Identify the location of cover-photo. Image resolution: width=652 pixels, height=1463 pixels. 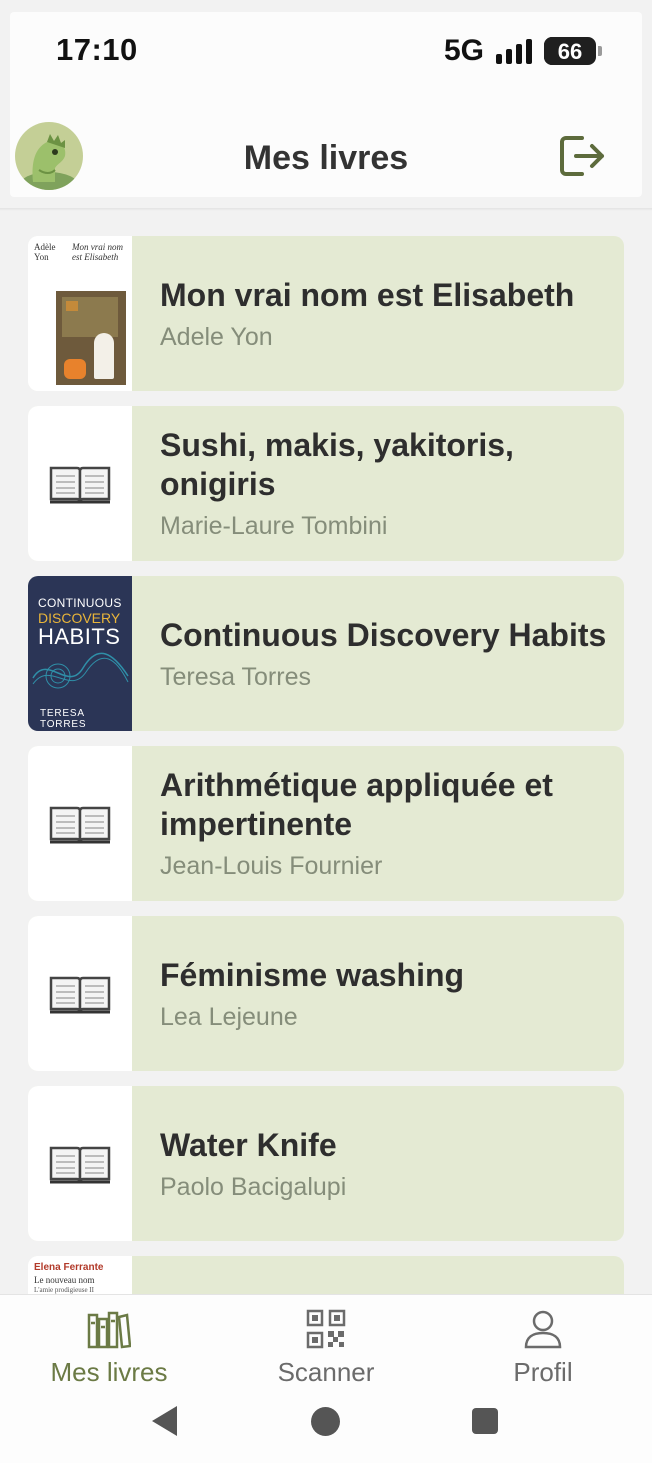
(91, 338).